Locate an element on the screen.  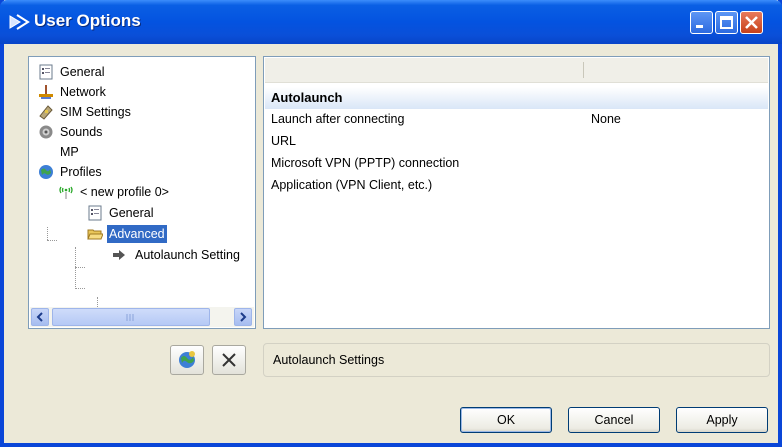
network-icon is located at coordinates (46, 92).